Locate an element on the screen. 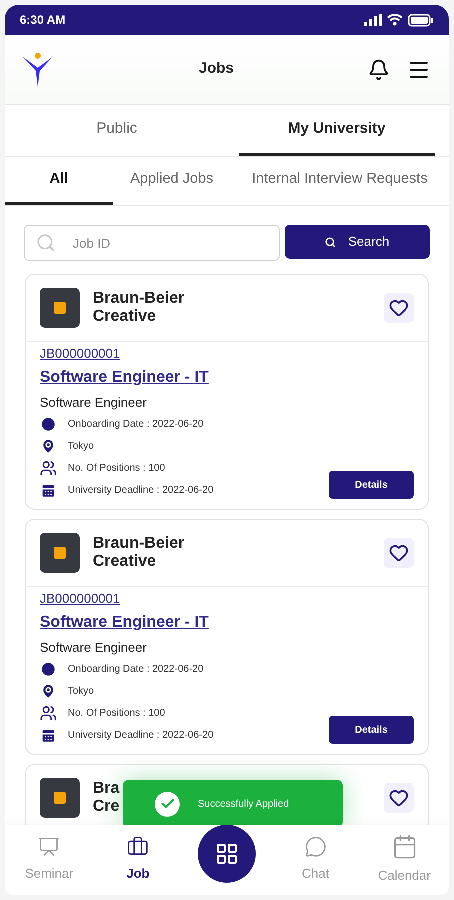 The image size is (454, 900). chat-icon is located at coordinates (315, 847).